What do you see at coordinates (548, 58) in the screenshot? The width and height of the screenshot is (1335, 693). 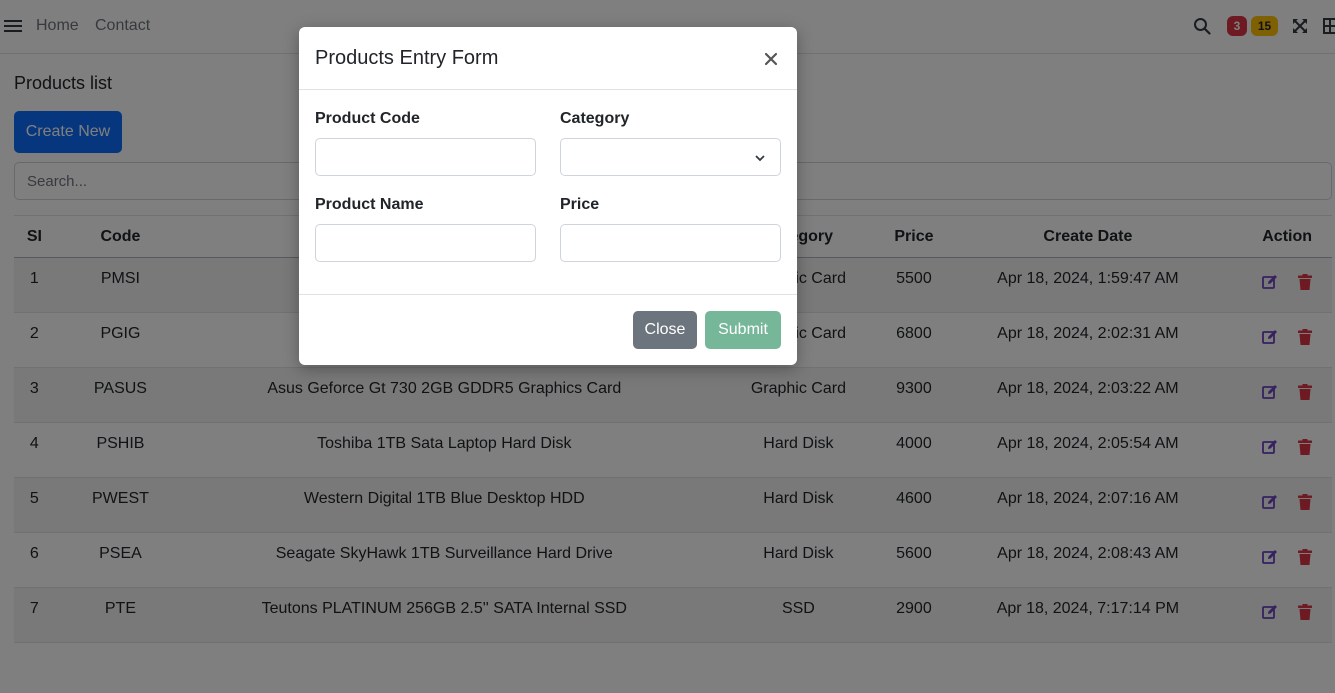 I see `modal-header: Products Entry Form` at bounding box center [548, 58].